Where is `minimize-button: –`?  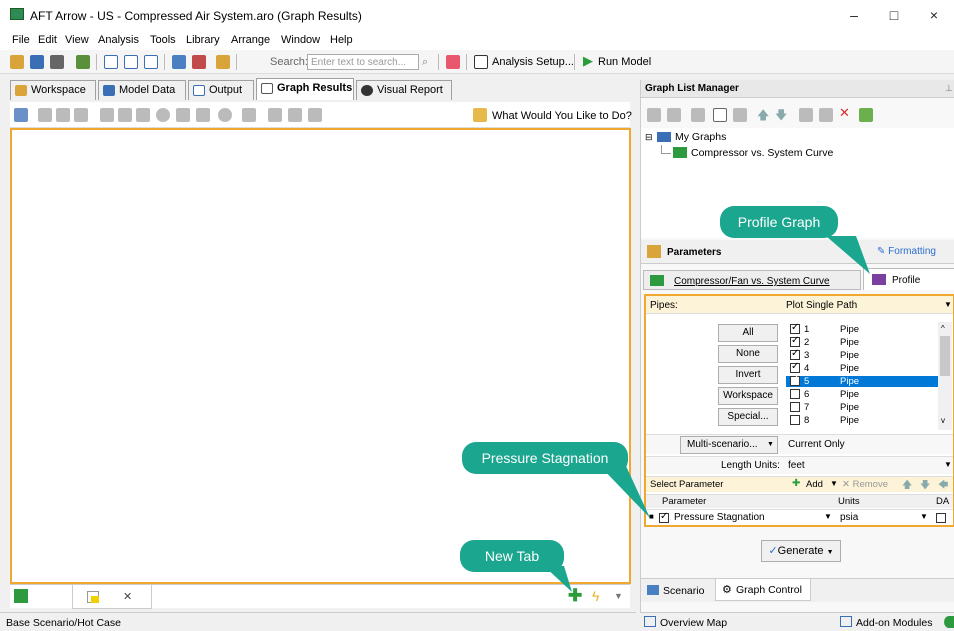
minimize-button: – is located at coordinates (854, 15).